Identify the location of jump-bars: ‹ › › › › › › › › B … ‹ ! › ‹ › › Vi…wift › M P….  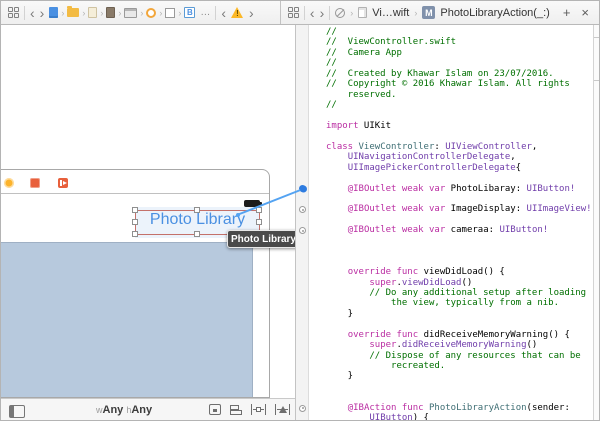
(300, 13).